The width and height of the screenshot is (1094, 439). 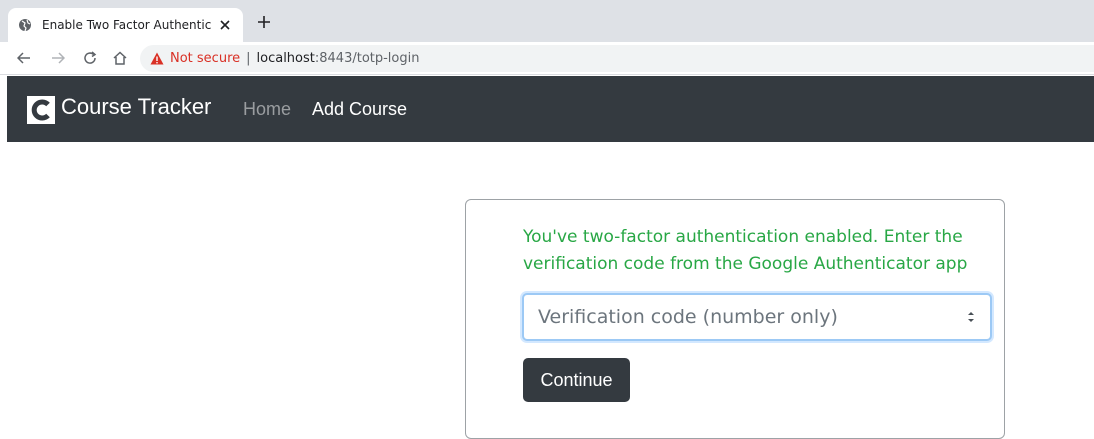 I want to click on back-arrow-icon, so click(x=24, y=58).